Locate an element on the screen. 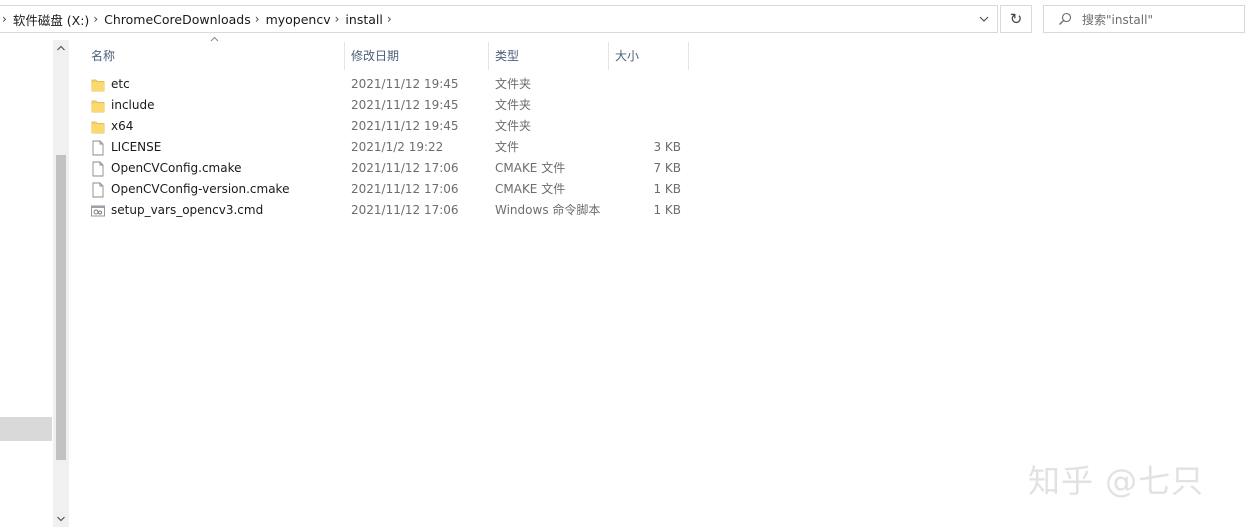 This screenshot has height=530, width=1257. file-row-x64: x64 2021/11/12 19:45 文件夹 is located at coordinates (388, 126).